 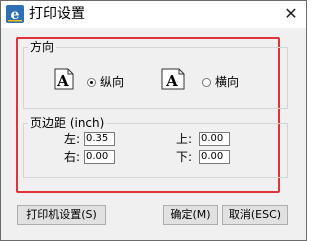 What do you see at coordinates (184, 139) in the screenshot?
I see `top-margin-label: 上:` at bounding box center [184, 139].